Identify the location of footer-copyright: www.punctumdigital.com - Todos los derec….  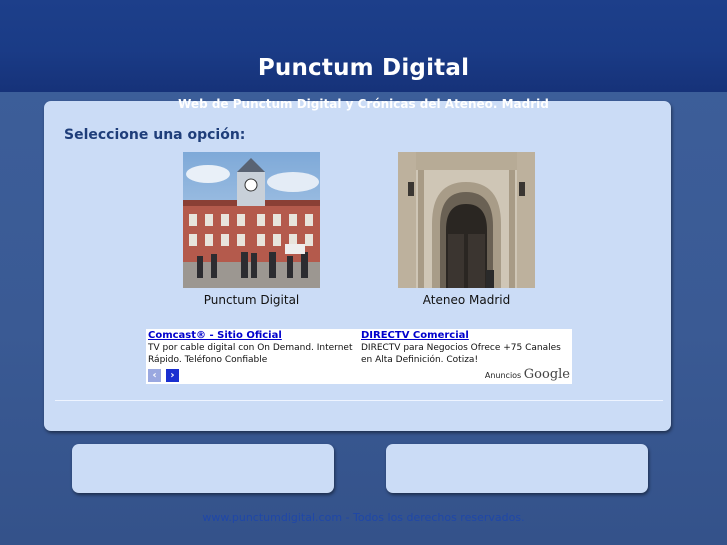
(363, 517).